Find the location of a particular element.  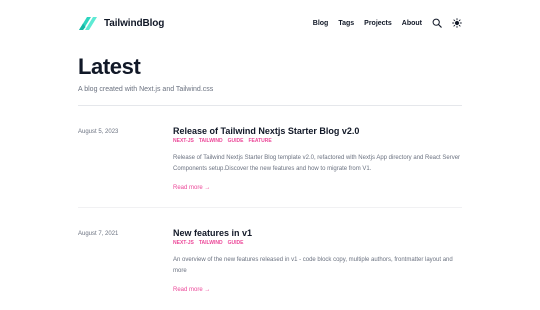

nav-about: About is located at coordinates (412, 23).